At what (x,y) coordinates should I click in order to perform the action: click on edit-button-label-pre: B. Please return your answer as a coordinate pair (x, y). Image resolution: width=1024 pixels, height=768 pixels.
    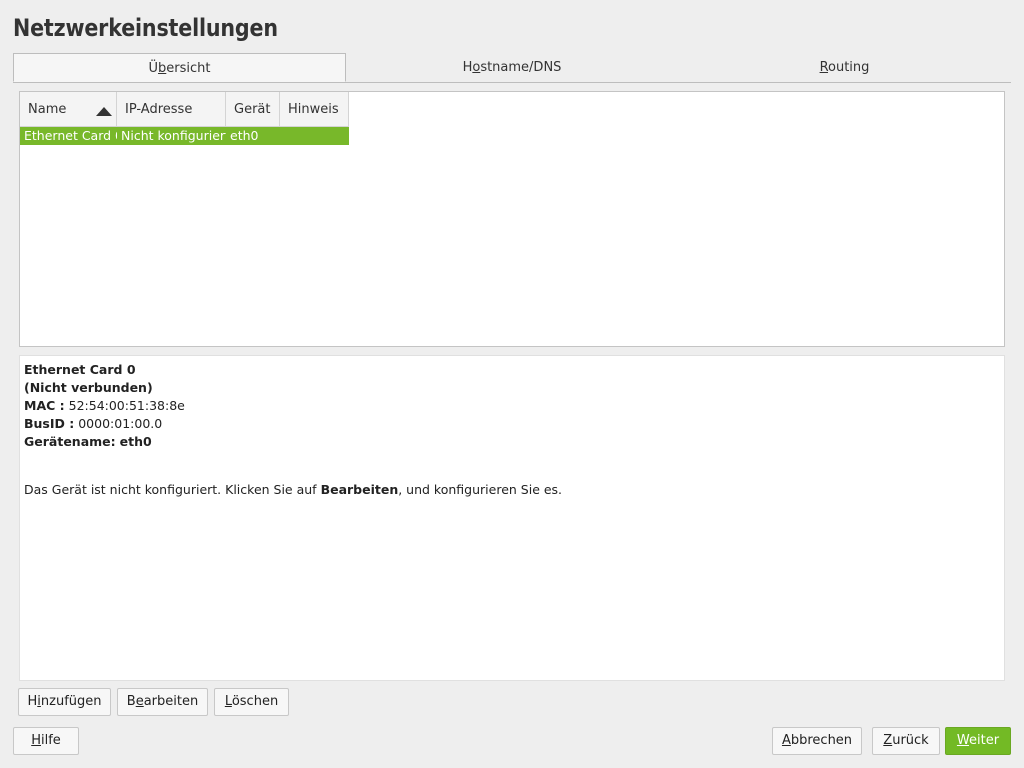
    Looking at the image, I should click on (131, 701).